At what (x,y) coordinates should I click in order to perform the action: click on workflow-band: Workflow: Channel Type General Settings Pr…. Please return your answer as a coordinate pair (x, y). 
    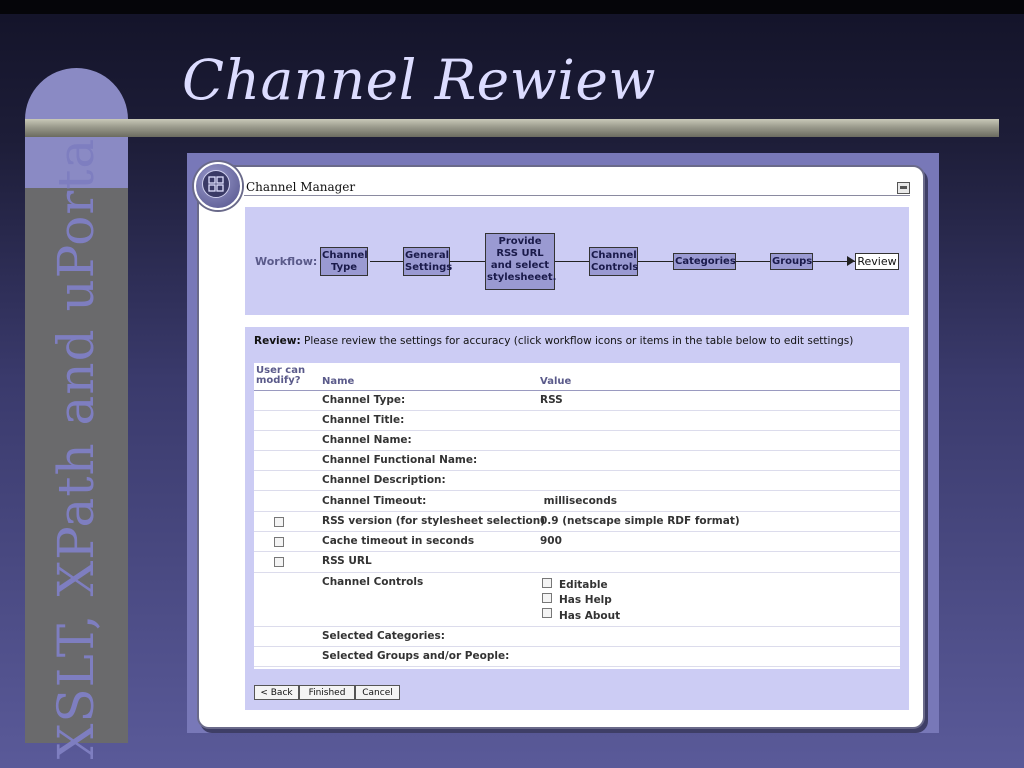
    Looking at the image, I should click on (577, 261).